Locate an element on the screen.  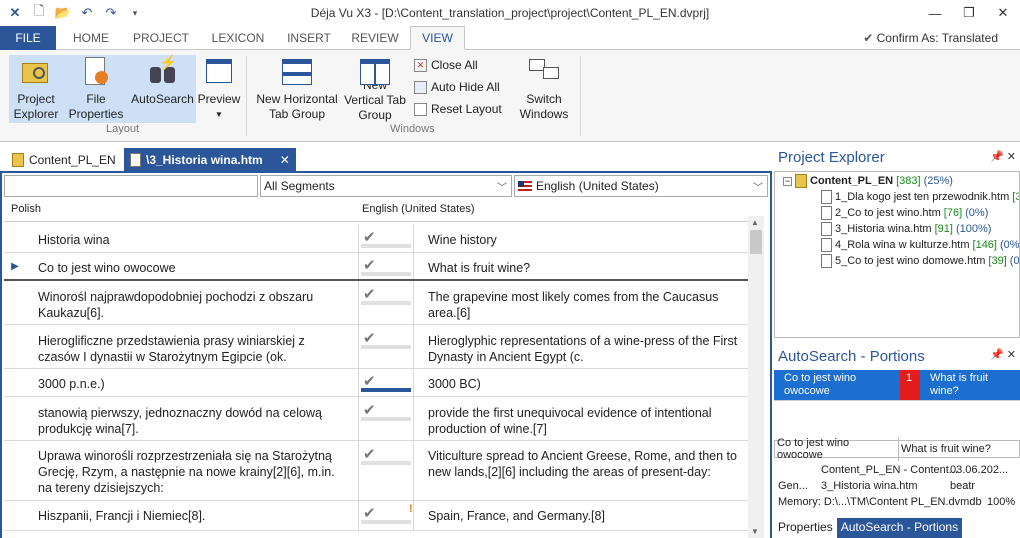
scrollbar-thumb is located at coordinates (756, 242).